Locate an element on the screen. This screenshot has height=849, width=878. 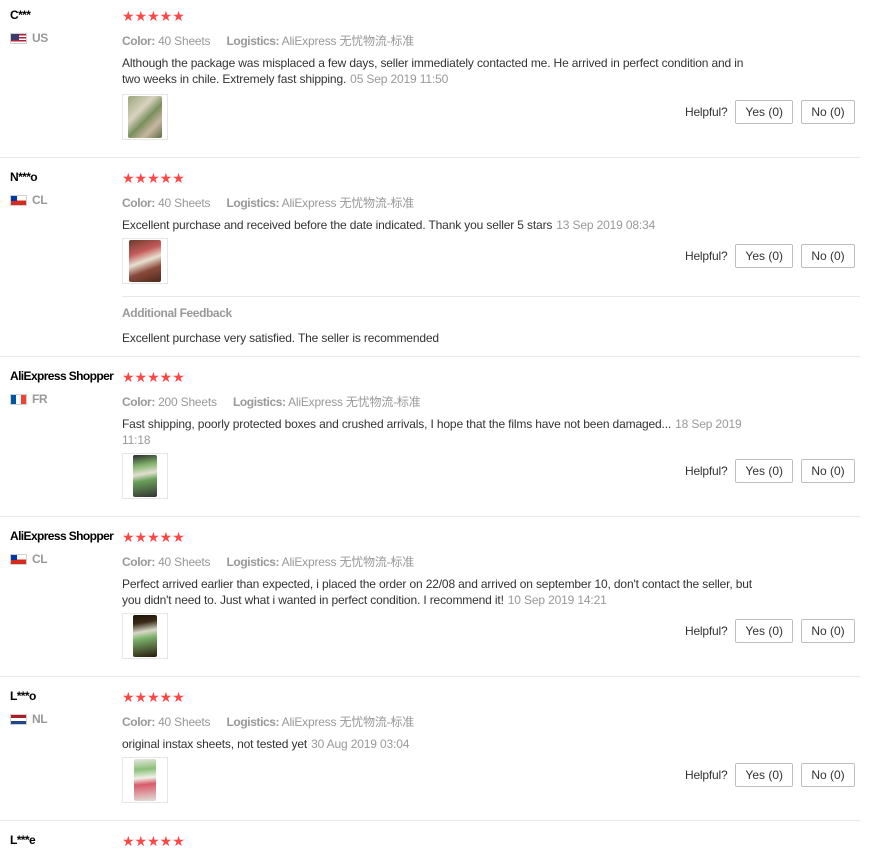
review-date: 13 Sep 2019 08:34 is located at coordinates (606, 225).